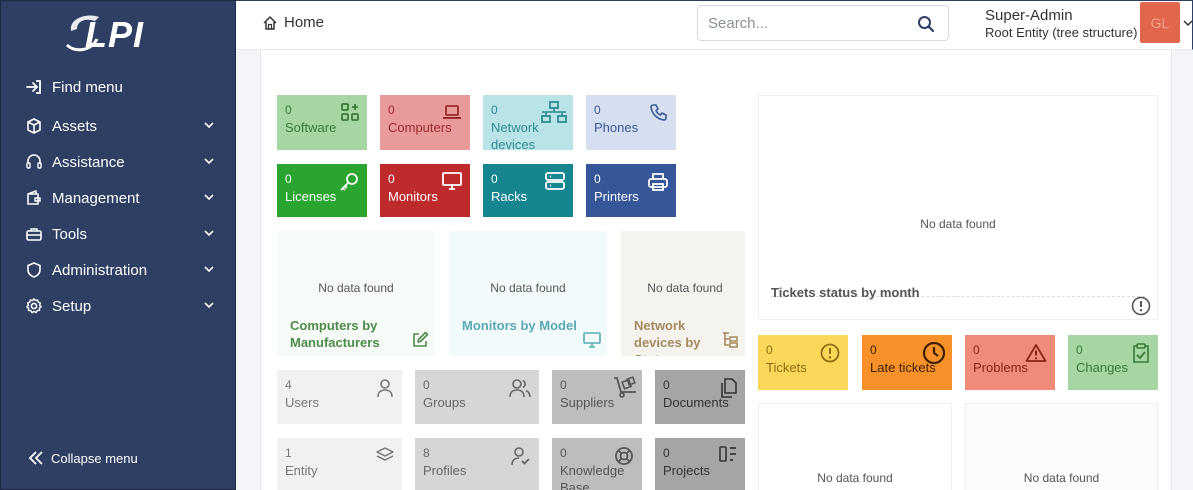 This screenshot has width=1193, height=490. What do you see at coordinates (304, 22) in the screenshot?
I see `breadcrumb-label: Home` at bounding box center [304, 22].